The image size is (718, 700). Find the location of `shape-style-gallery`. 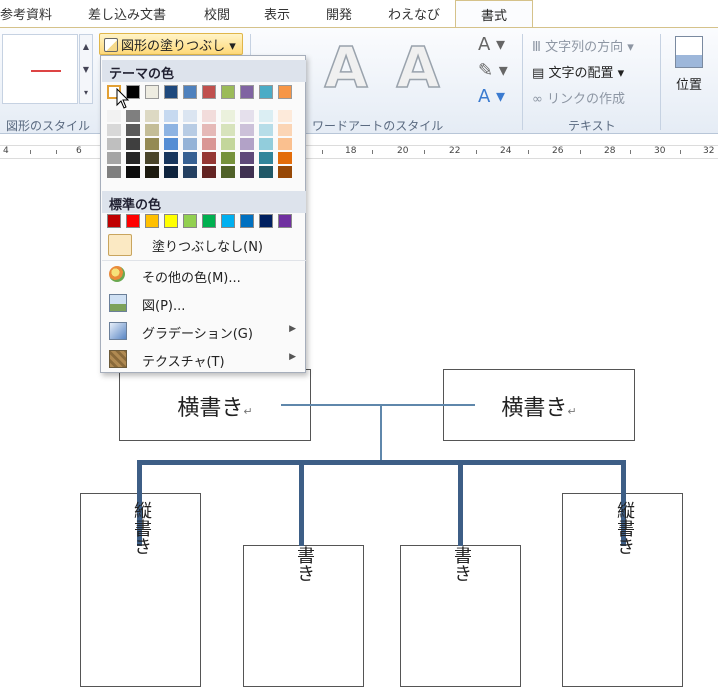

shape-style-gallery is located at coordinates (40, 69).